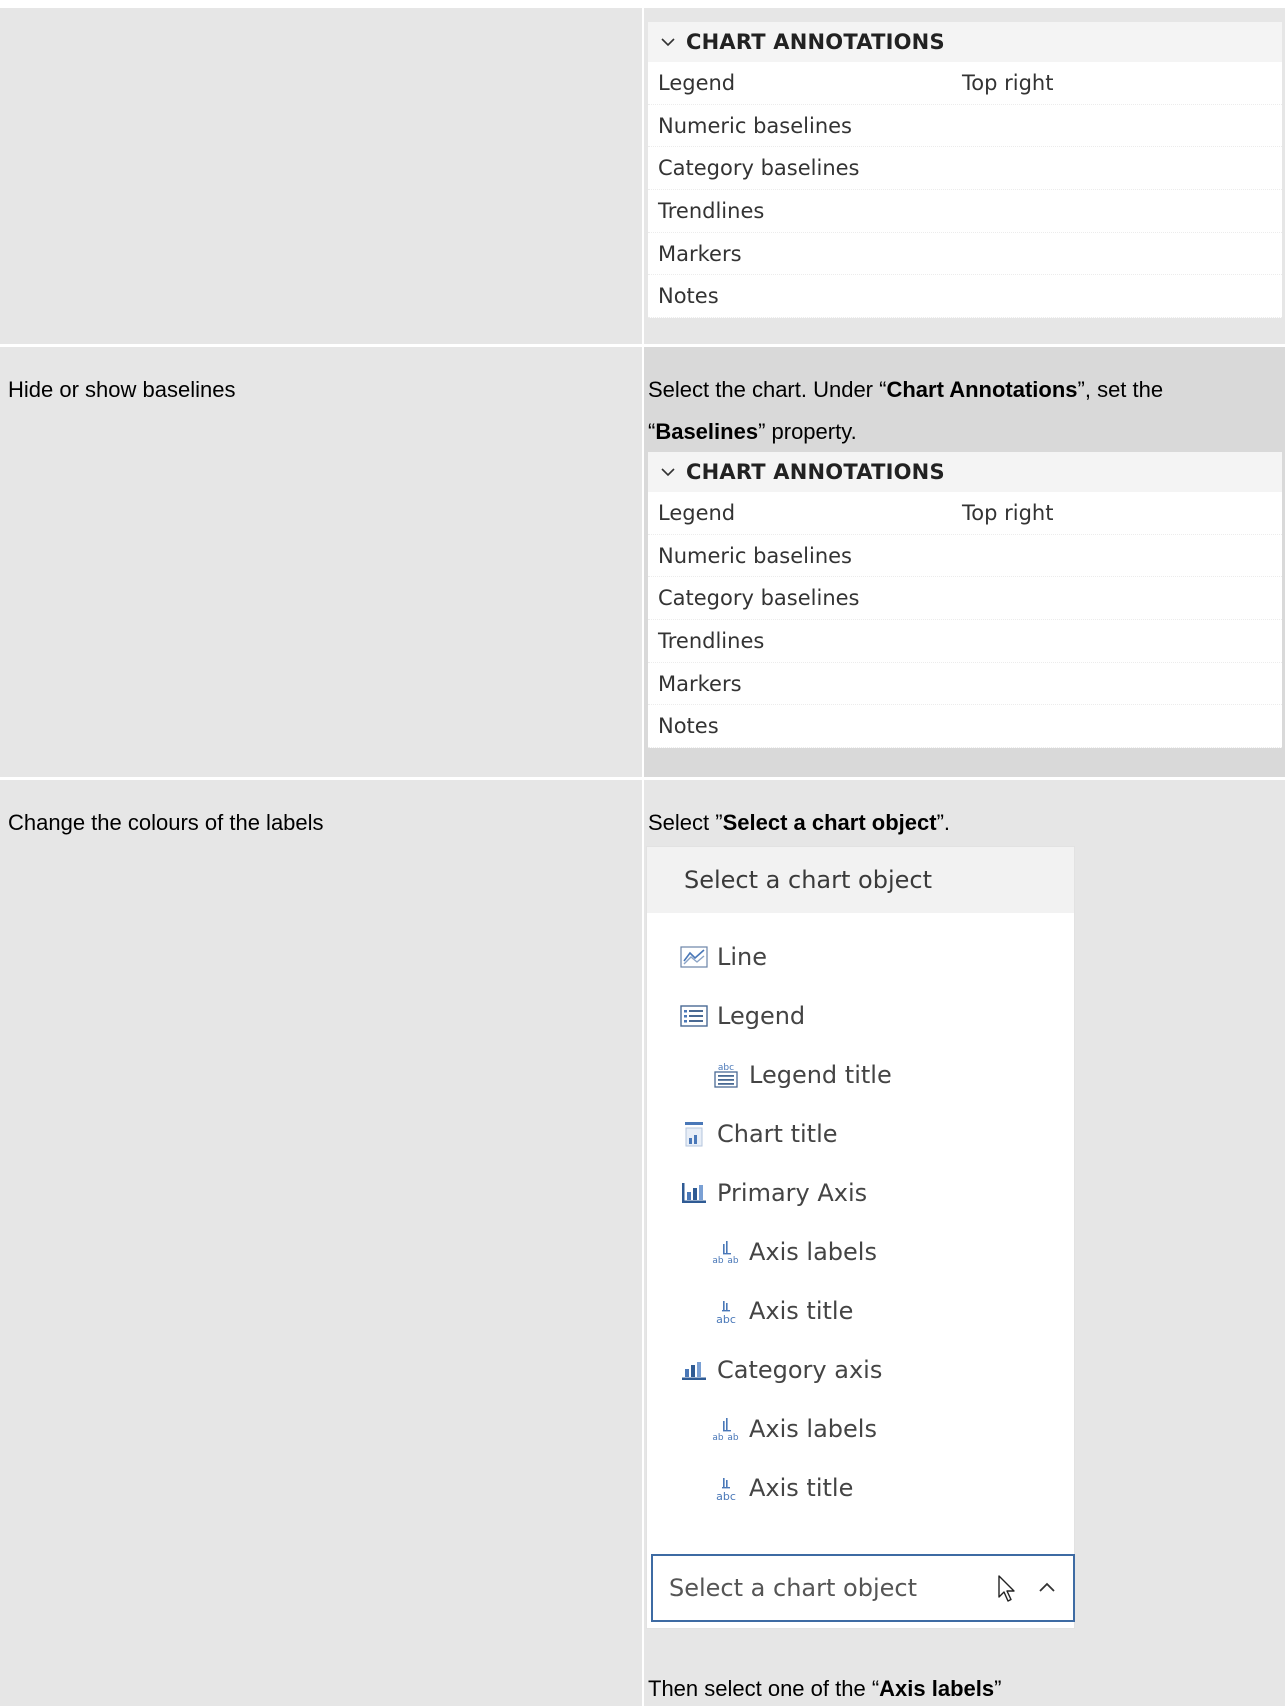 Image resolution: width=1285 pixels, height=1706 pixels. Describe the element at coordinates (694, 1134) in the screenshot. I see `chart-title-icon` at that location.